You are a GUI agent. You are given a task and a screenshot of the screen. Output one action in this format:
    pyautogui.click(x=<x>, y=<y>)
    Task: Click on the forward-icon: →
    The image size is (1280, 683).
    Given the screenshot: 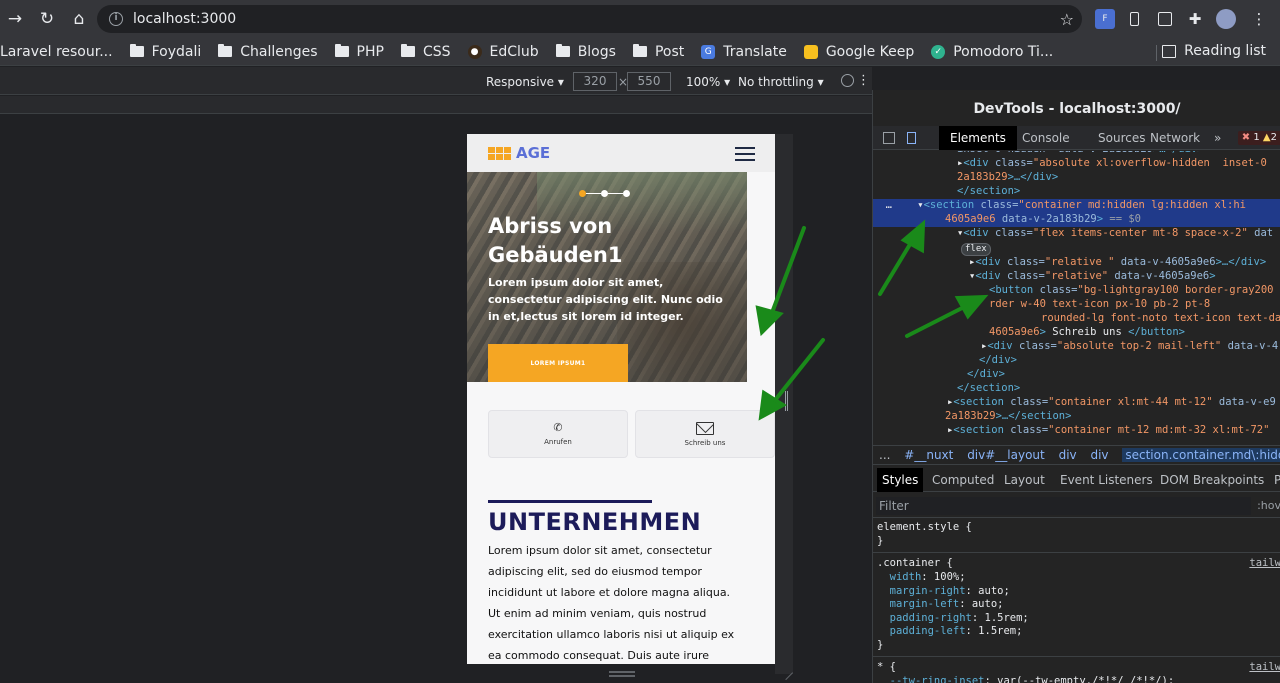 What is the action you would take?
    pyautogui.click(x=15, y=19)
    